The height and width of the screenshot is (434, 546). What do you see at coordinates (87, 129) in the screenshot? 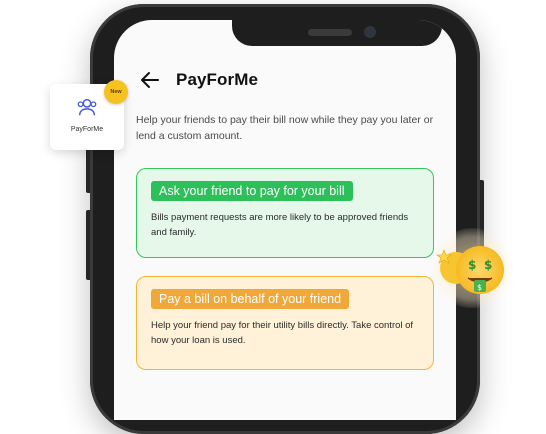
I see `app-tile-label: PayForMe` at bounding box center [87, 129].